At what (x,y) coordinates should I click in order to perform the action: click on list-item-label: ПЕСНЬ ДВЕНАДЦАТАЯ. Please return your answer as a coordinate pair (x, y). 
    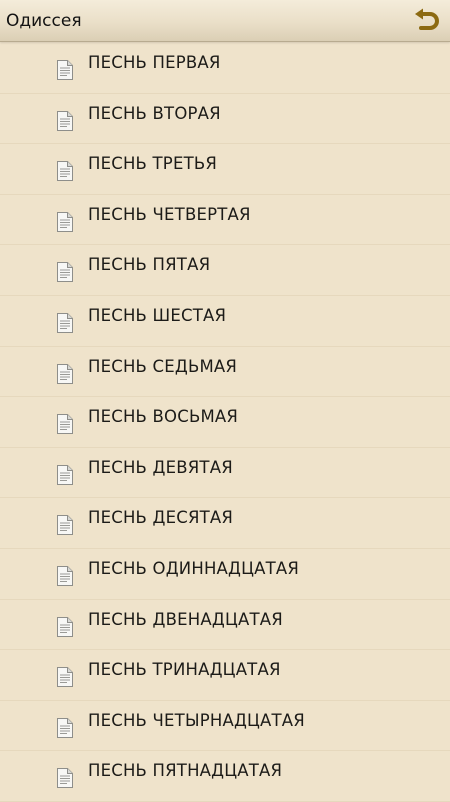
    Looking at the image, I should click on (185, 619).